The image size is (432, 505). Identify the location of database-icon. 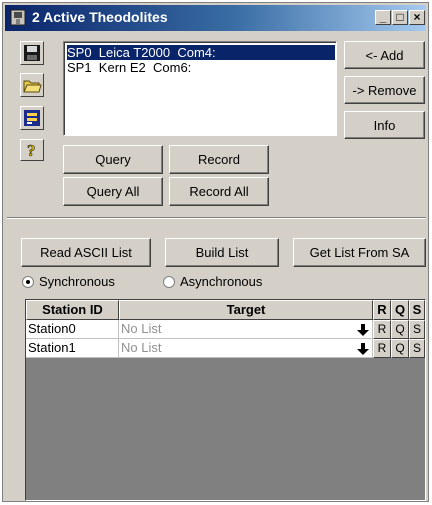
(32, 118).